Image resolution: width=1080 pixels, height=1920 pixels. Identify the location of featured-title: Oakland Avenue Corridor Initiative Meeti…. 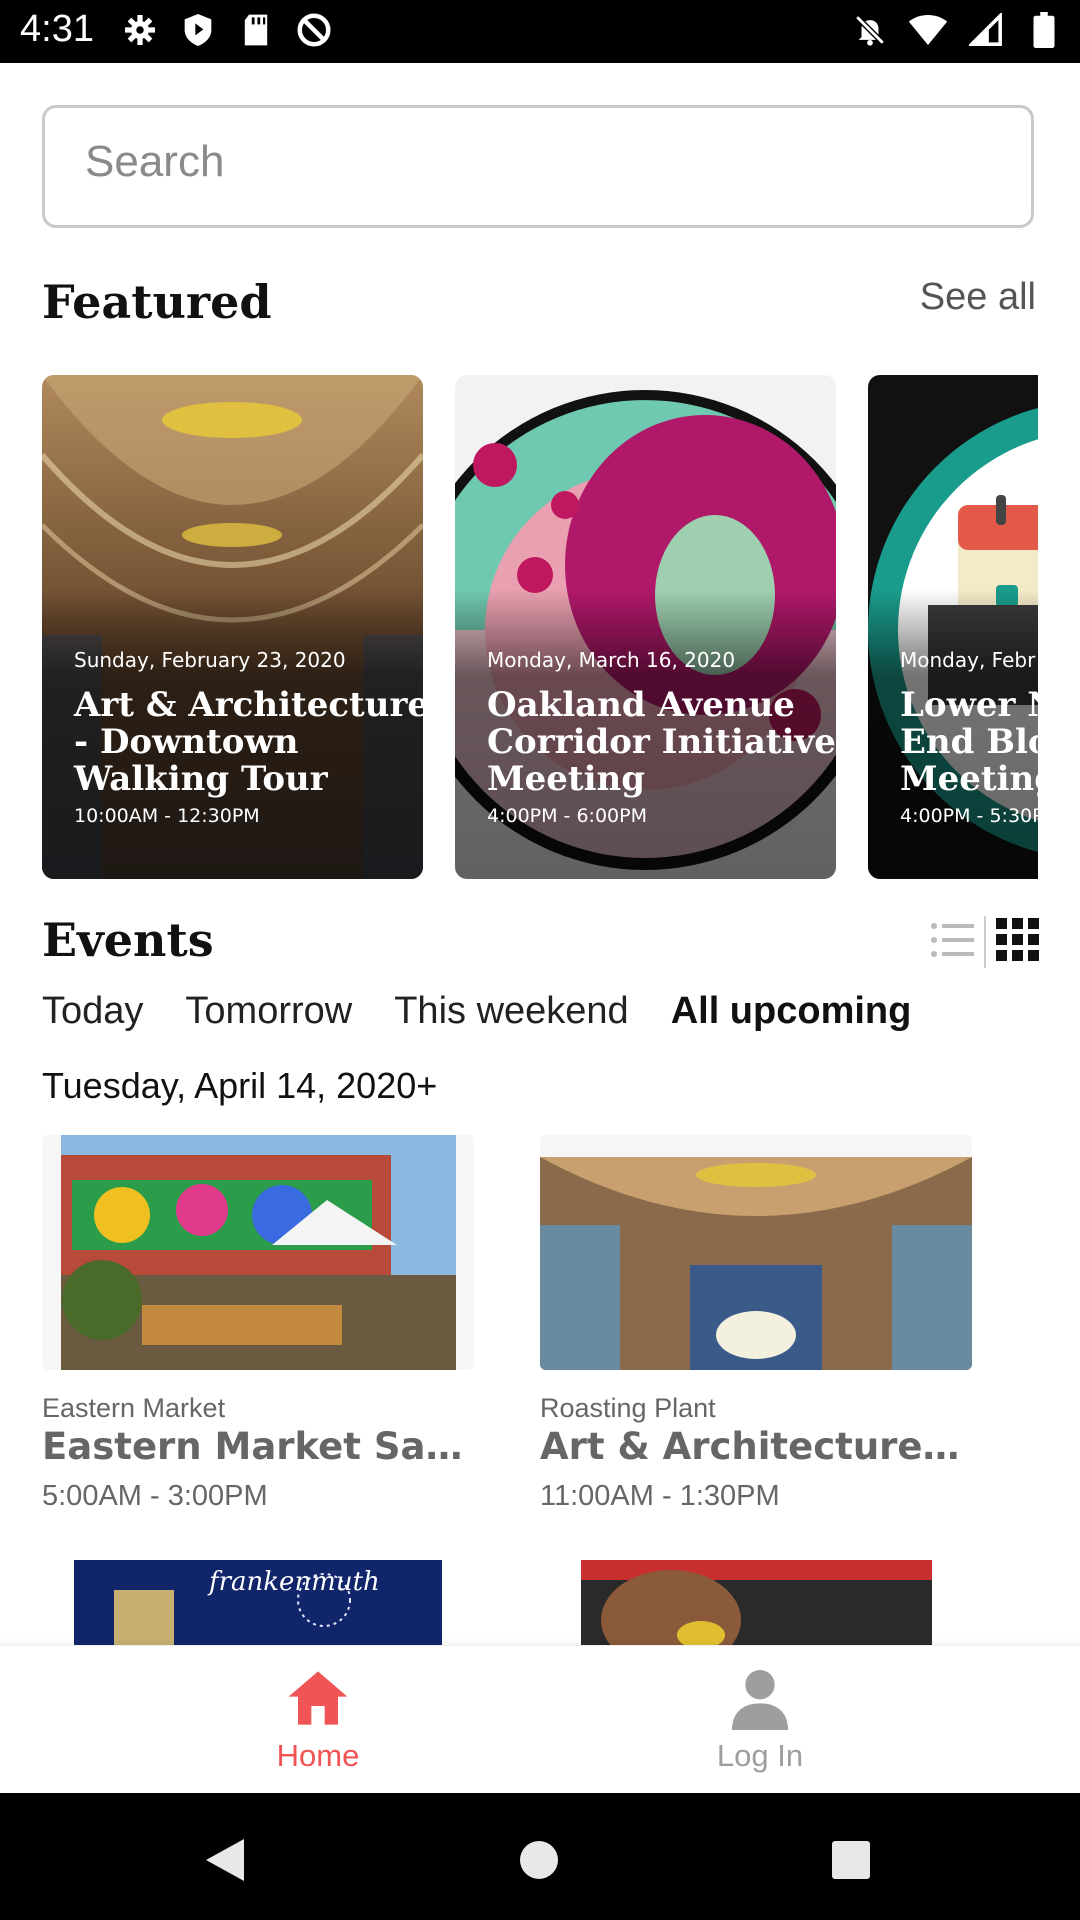
(661, 742).